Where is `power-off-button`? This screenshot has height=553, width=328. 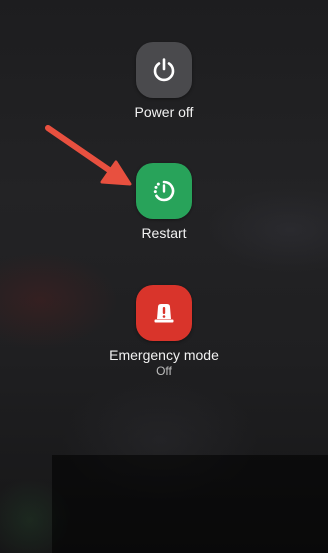
power-off-button is located at coordinates (164, 70).